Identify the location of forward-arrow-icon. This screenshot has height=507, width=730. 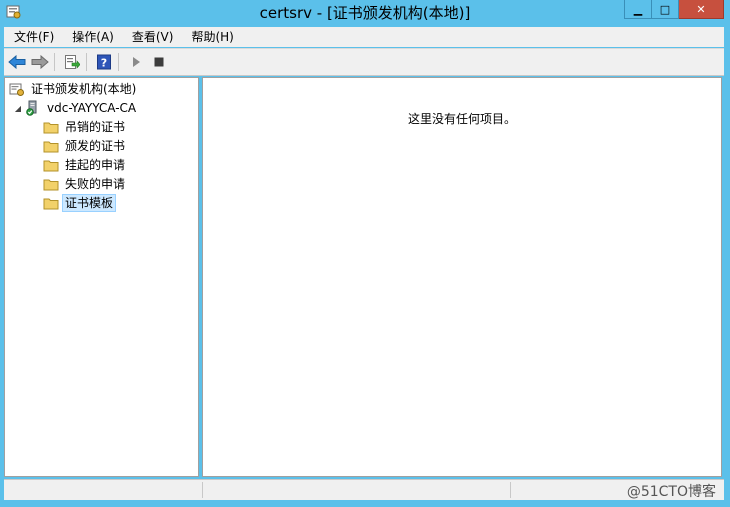
(40, 62).